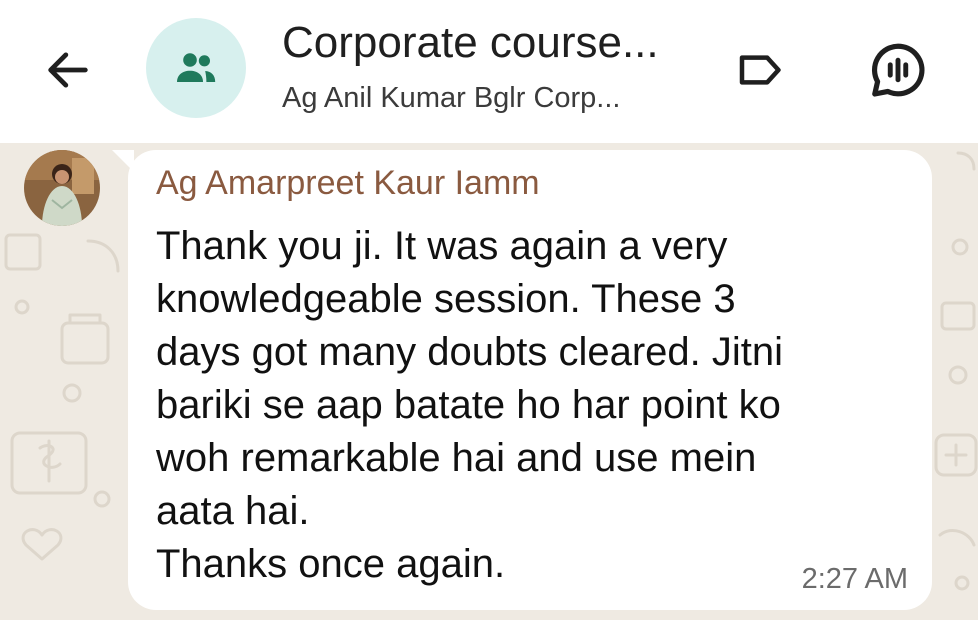  I want to click on label-button, so click(760, 70).